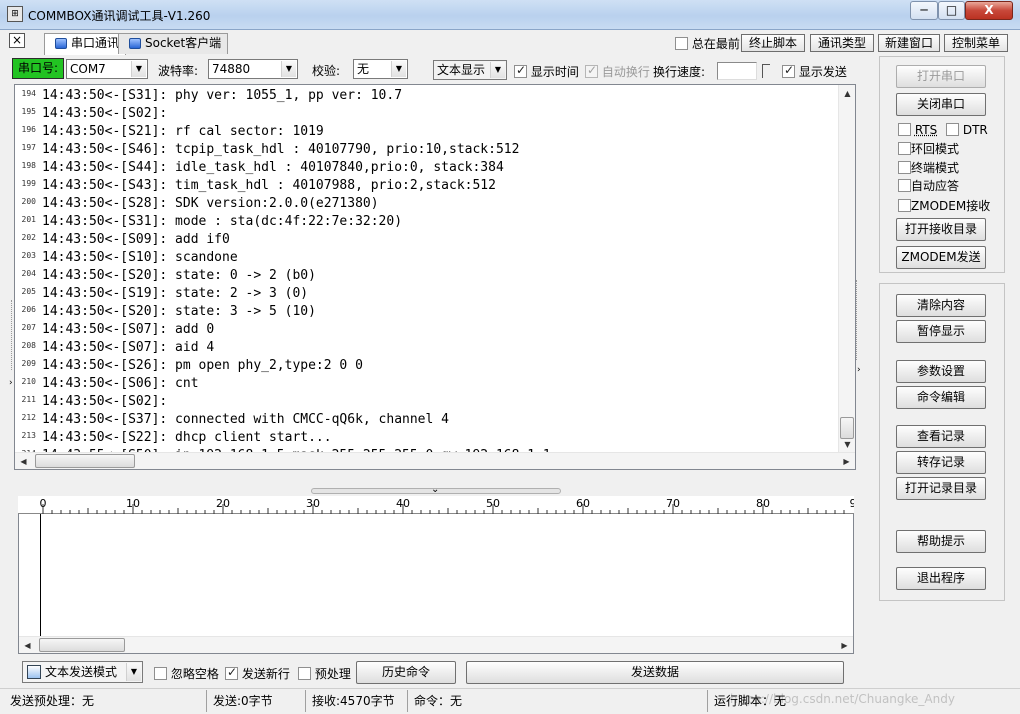  Describe the element at coordinates (941, 371) in the screenshot. I see `parameter-settings-button: 参数设置` at that location.